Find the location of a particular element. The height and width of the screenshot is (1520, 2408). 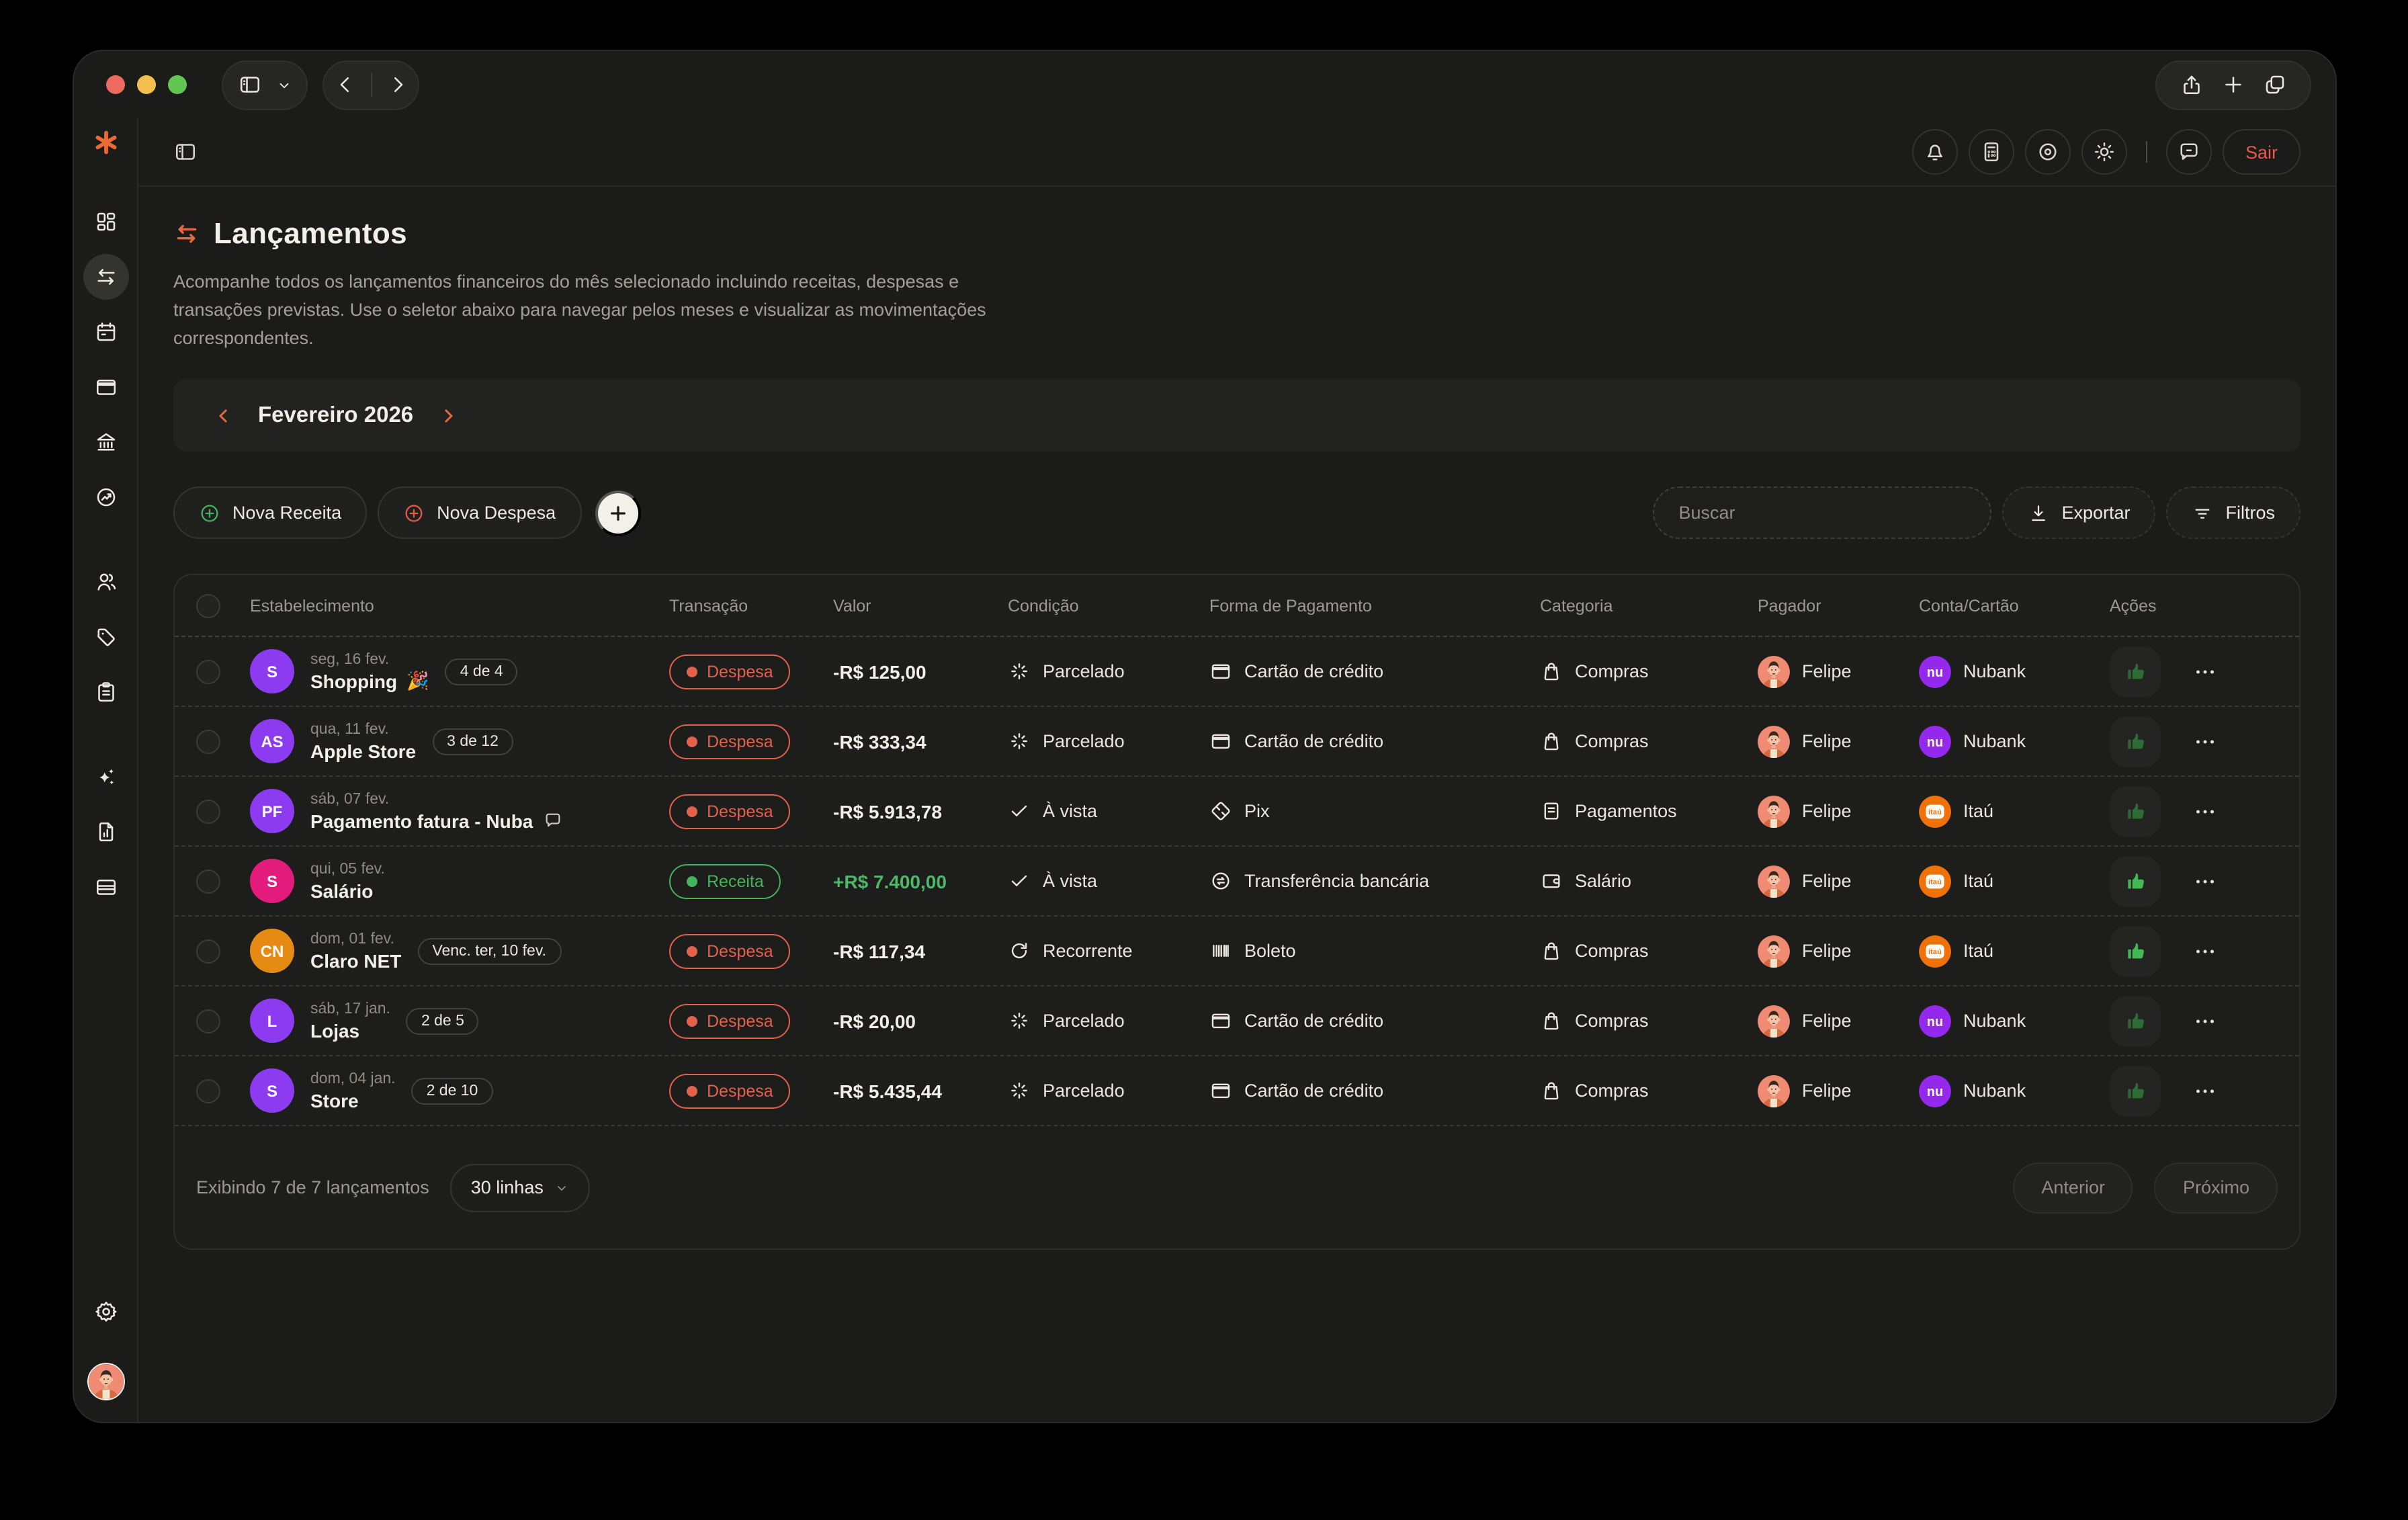

bank-icon is located at coordinates (105, 442).